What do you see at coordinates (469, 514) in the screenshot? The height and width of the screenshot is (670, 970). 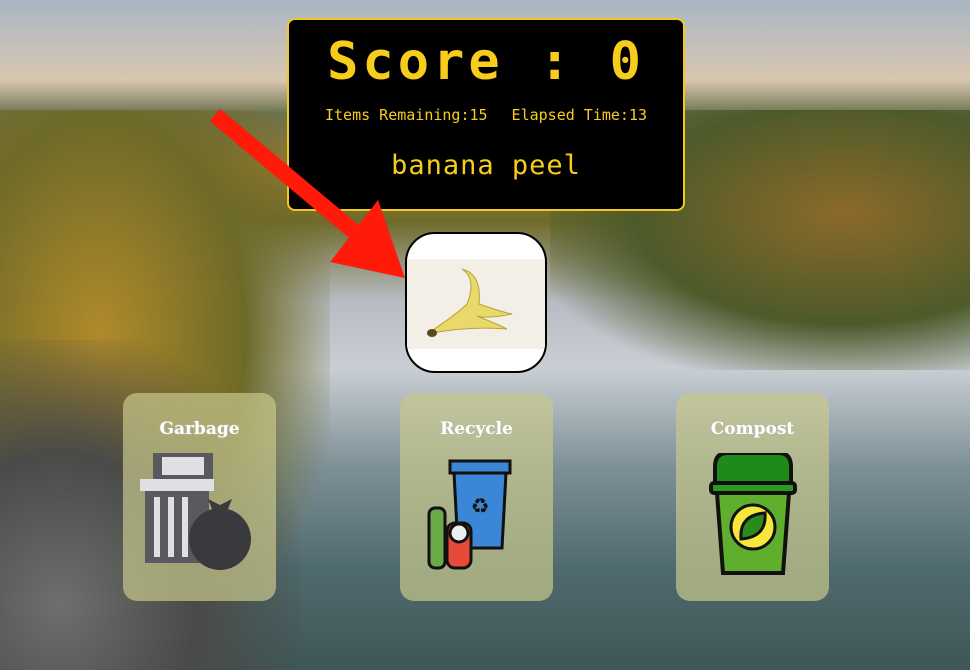 I see `recycle-bin-icon: ♻` at bounding box center [469, 514].